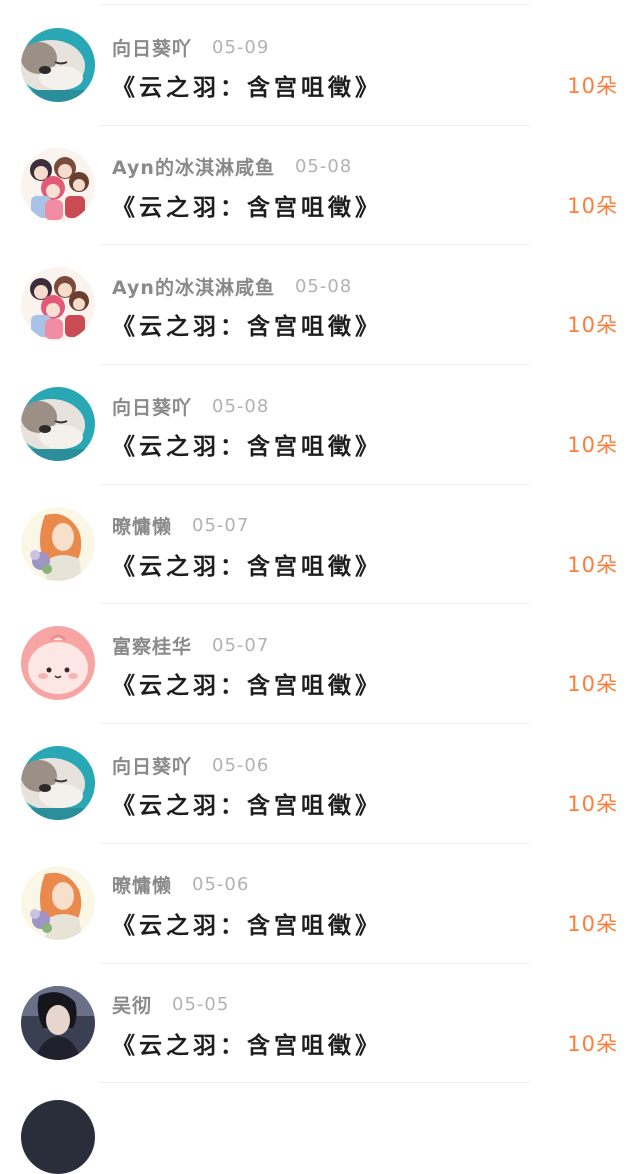  Describe the element at coordinates (201, 1004) in the screenshot. I see `record-date: 05-05` at that location.